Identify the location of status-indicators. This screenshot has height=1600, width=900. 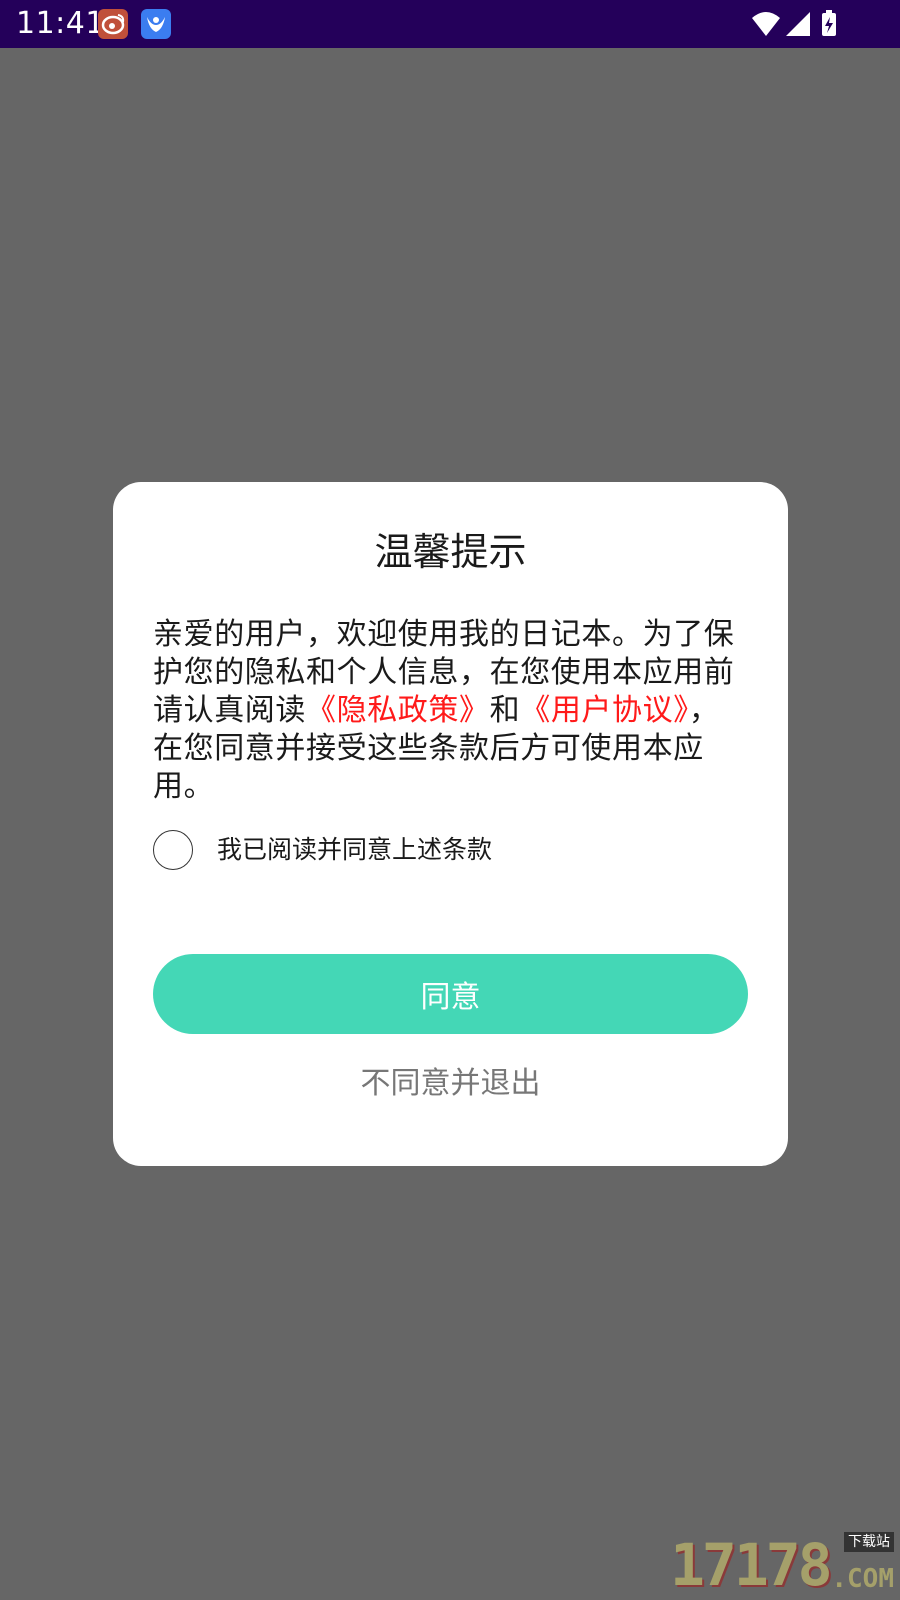
(796, 24).